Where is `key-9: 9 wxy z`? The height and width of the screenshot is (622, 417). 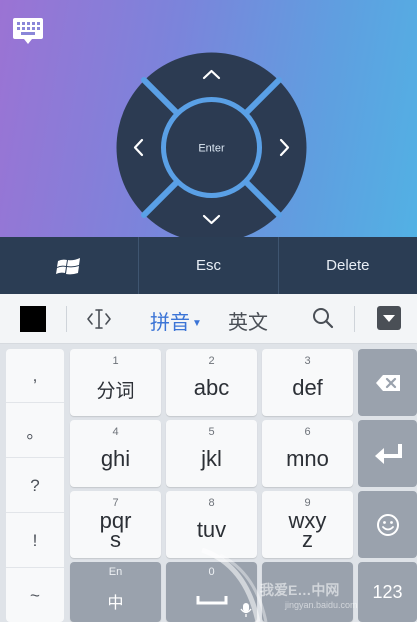 key-9: 9 wxy z is located at coordinates (307, 524).